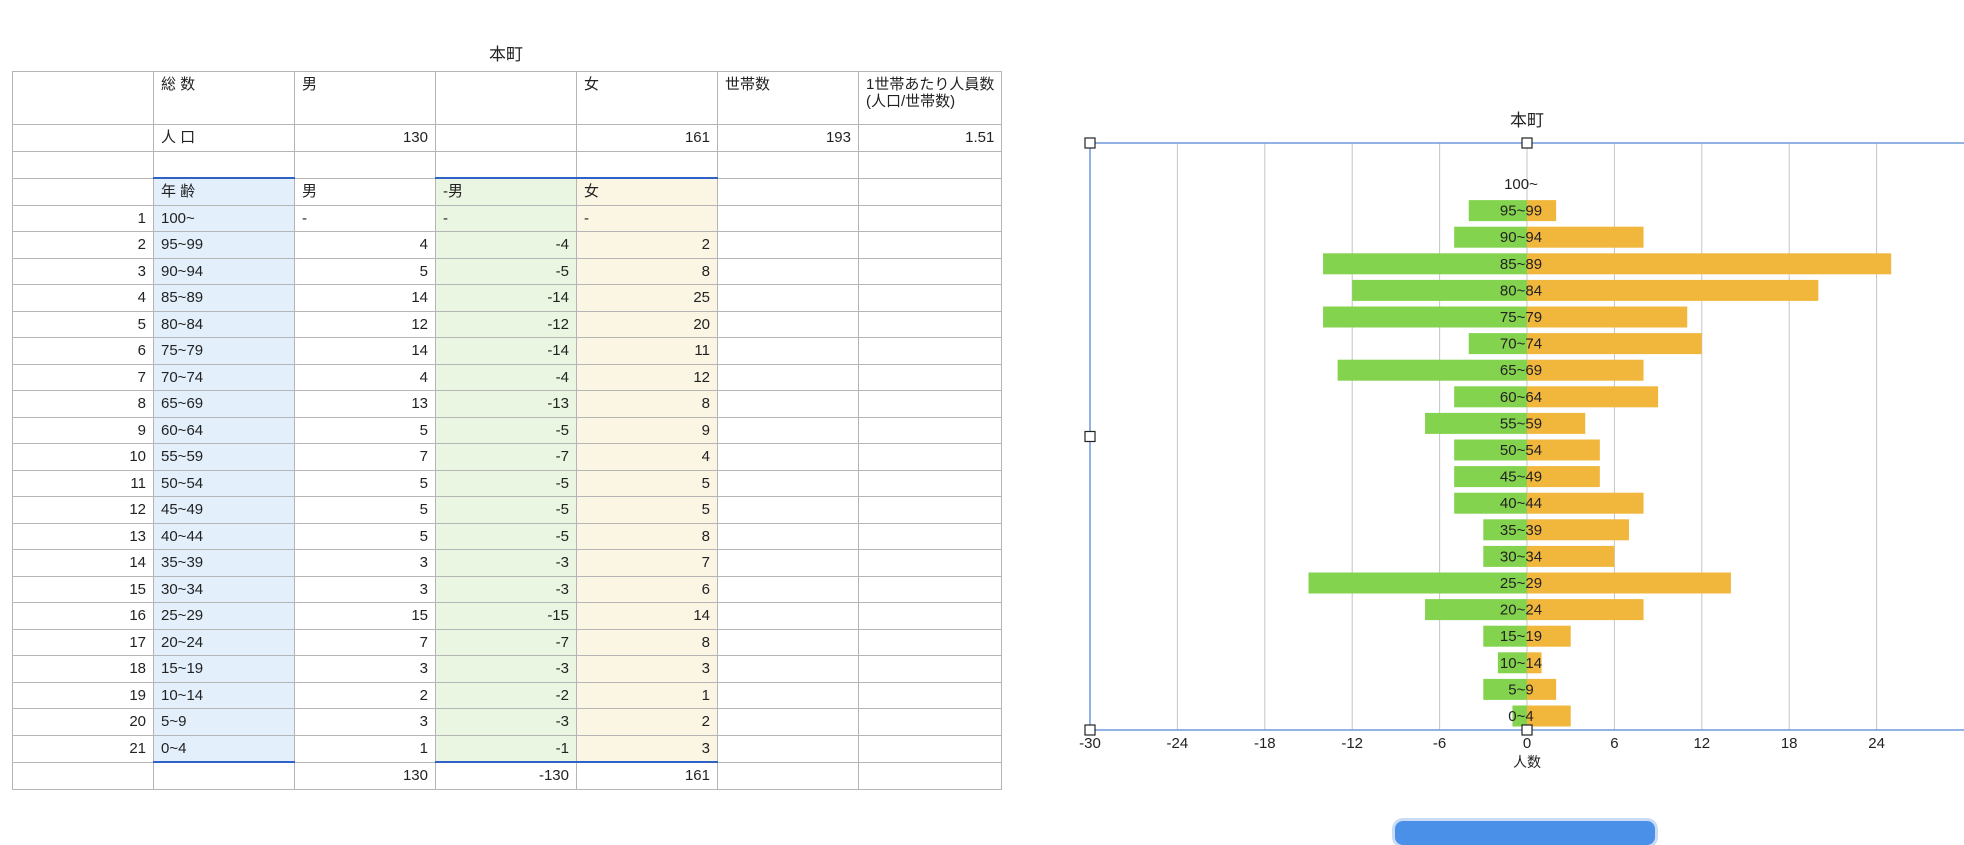  What do you see at coordinates (1527, 743) in the screenshot?
I see `x-tick-label: 0` at bounding box center [1527, 743].